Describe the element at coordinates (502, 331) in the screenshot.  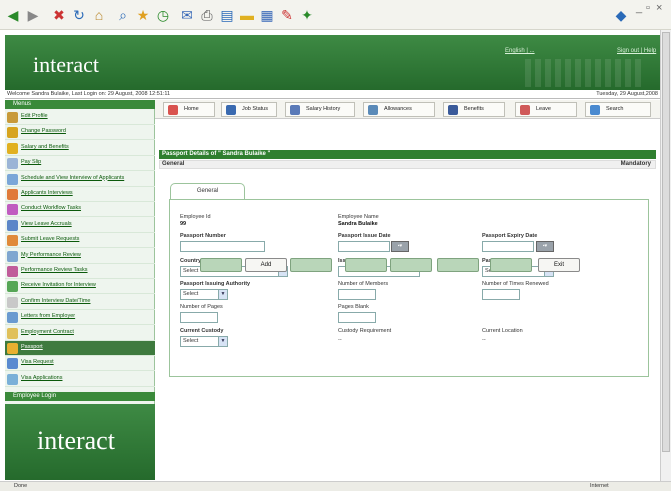
I see `current-location-label: Current Location` at that location.